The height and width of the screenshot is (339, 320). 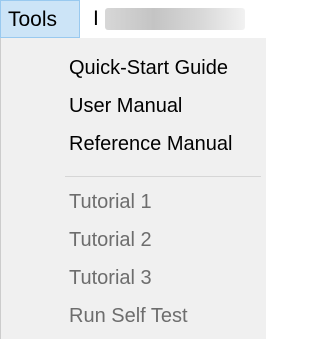 What do you see at coordinates (96, 19) in the screenshot?
I see `help-menu-label: I` at bounding box center [96, 19].